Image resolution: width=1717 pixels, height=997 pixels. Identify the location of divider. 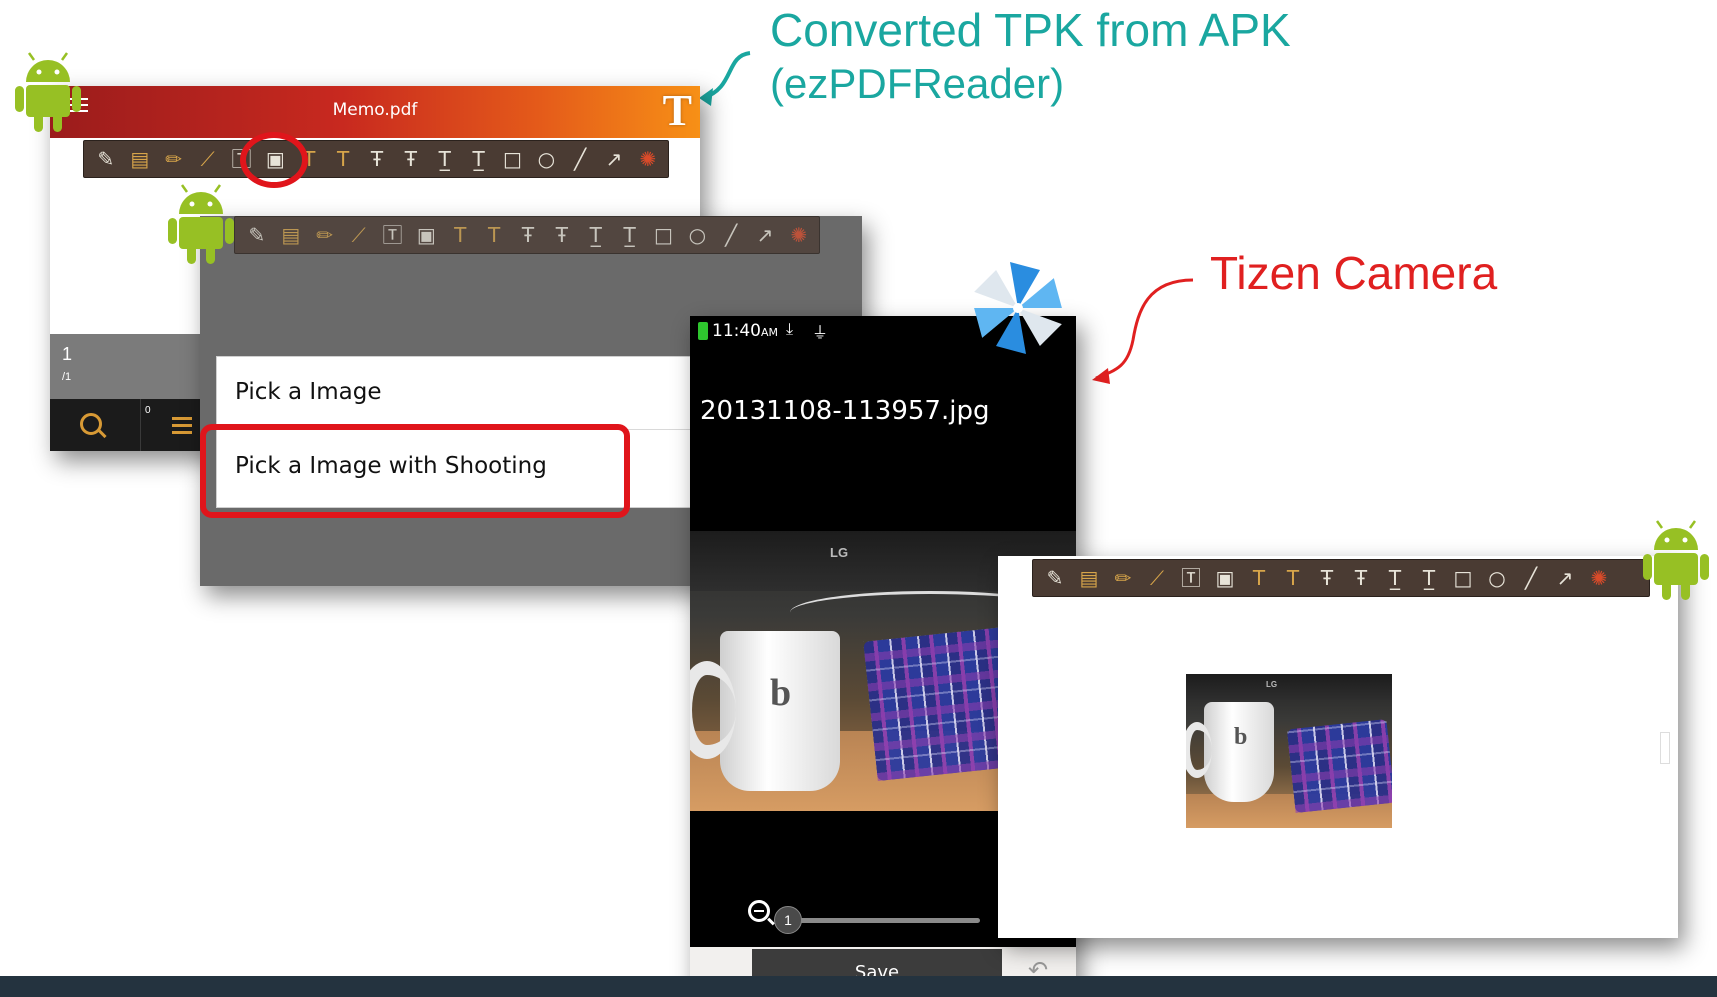
(140, 425).